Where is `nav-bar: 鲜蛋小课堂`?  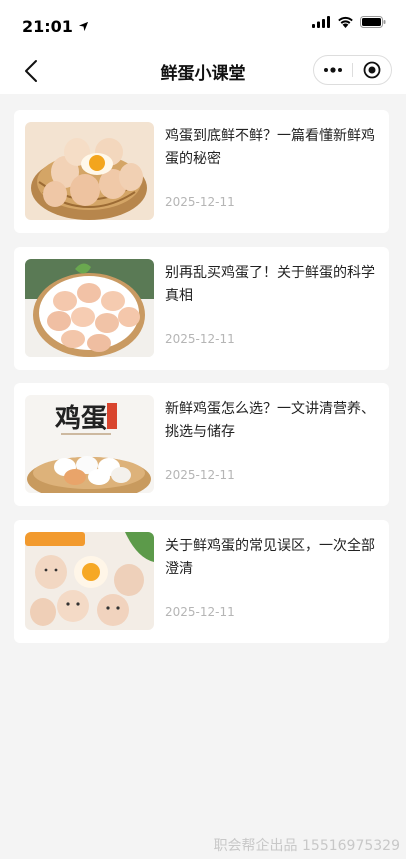 nav-bar: 鲜蛋小课堂 is located at coordinates (203, 71).